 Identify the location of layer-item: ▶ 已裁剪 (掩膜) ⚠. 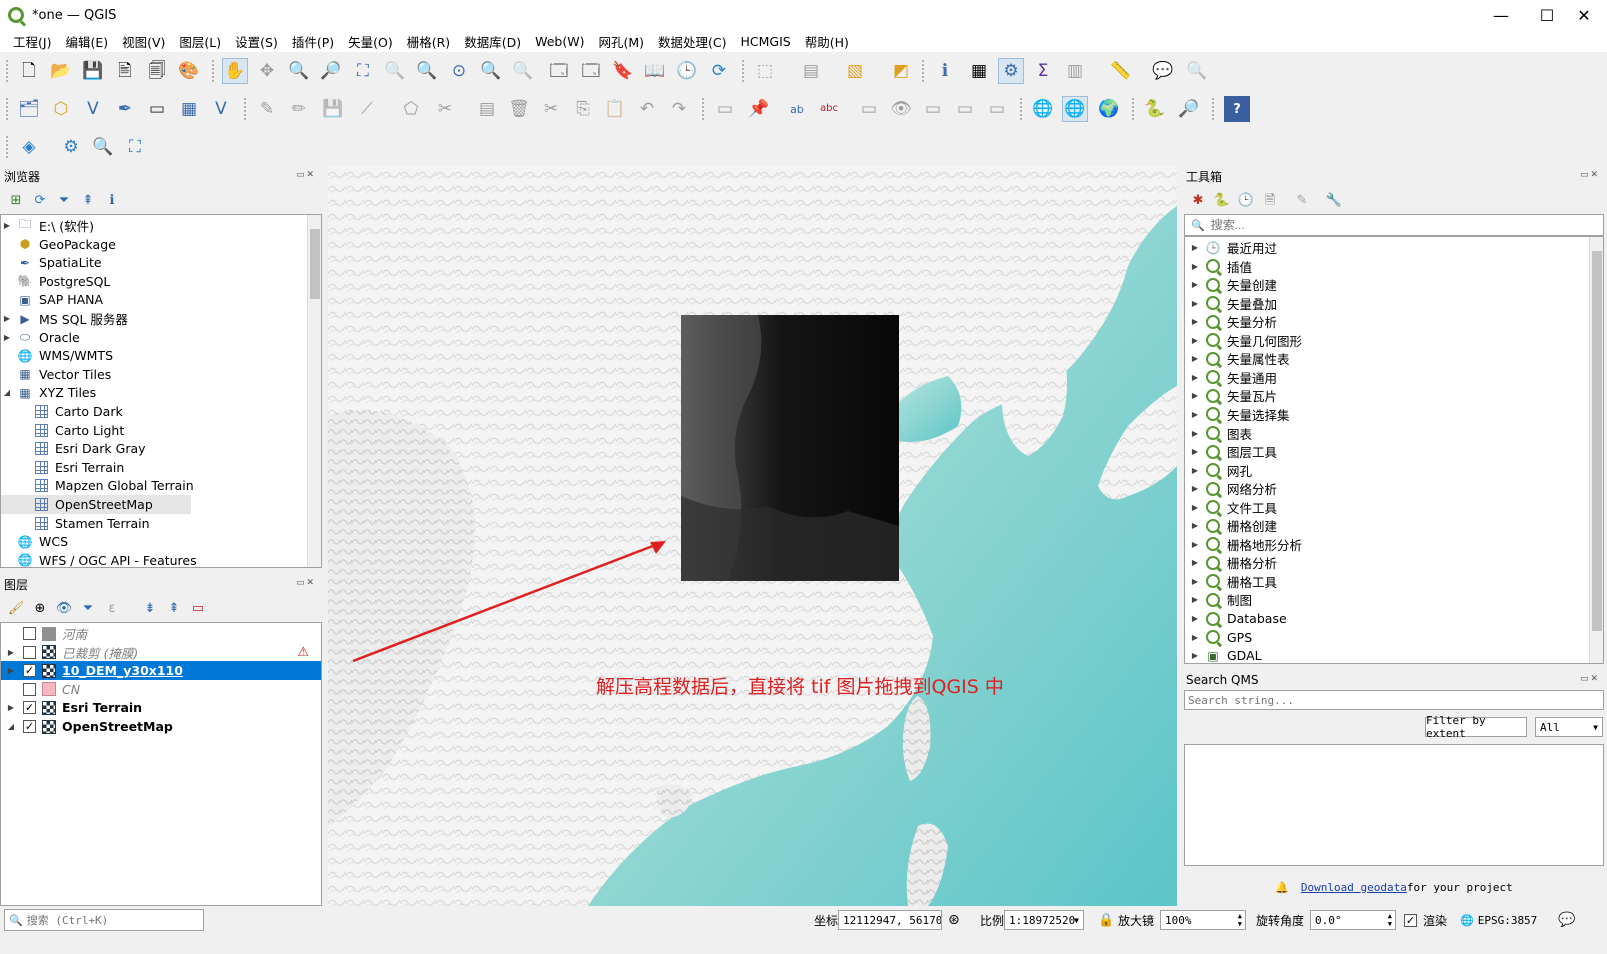
(161, 652).